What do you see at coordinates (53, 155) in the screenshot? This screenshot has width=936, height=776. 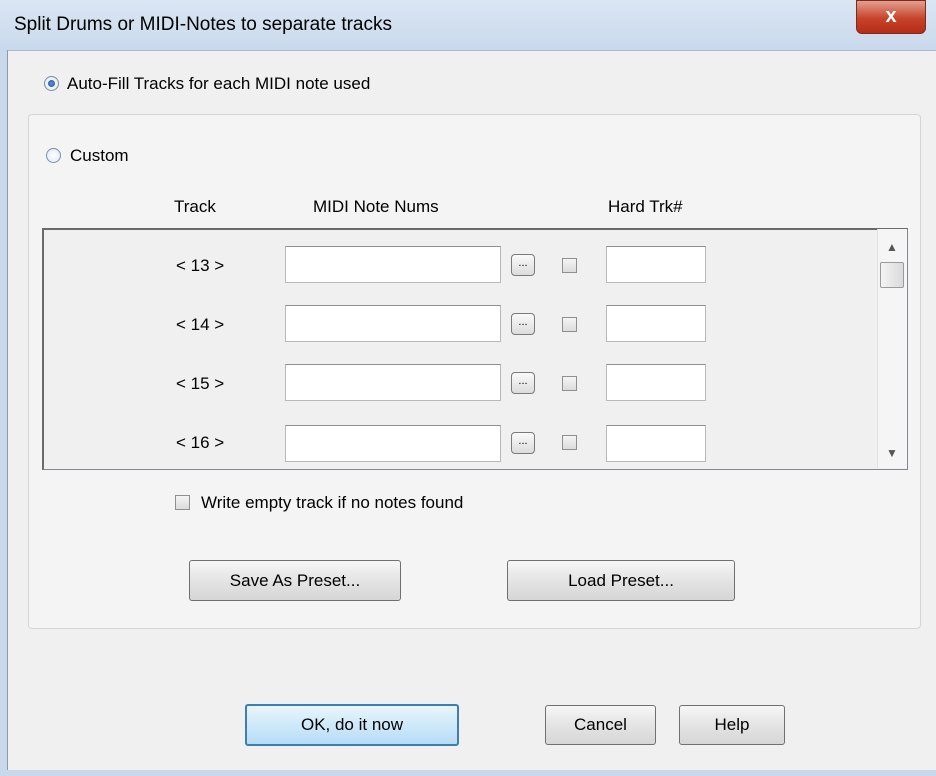 I see `custom-radio` at bounding box center [53, 155].